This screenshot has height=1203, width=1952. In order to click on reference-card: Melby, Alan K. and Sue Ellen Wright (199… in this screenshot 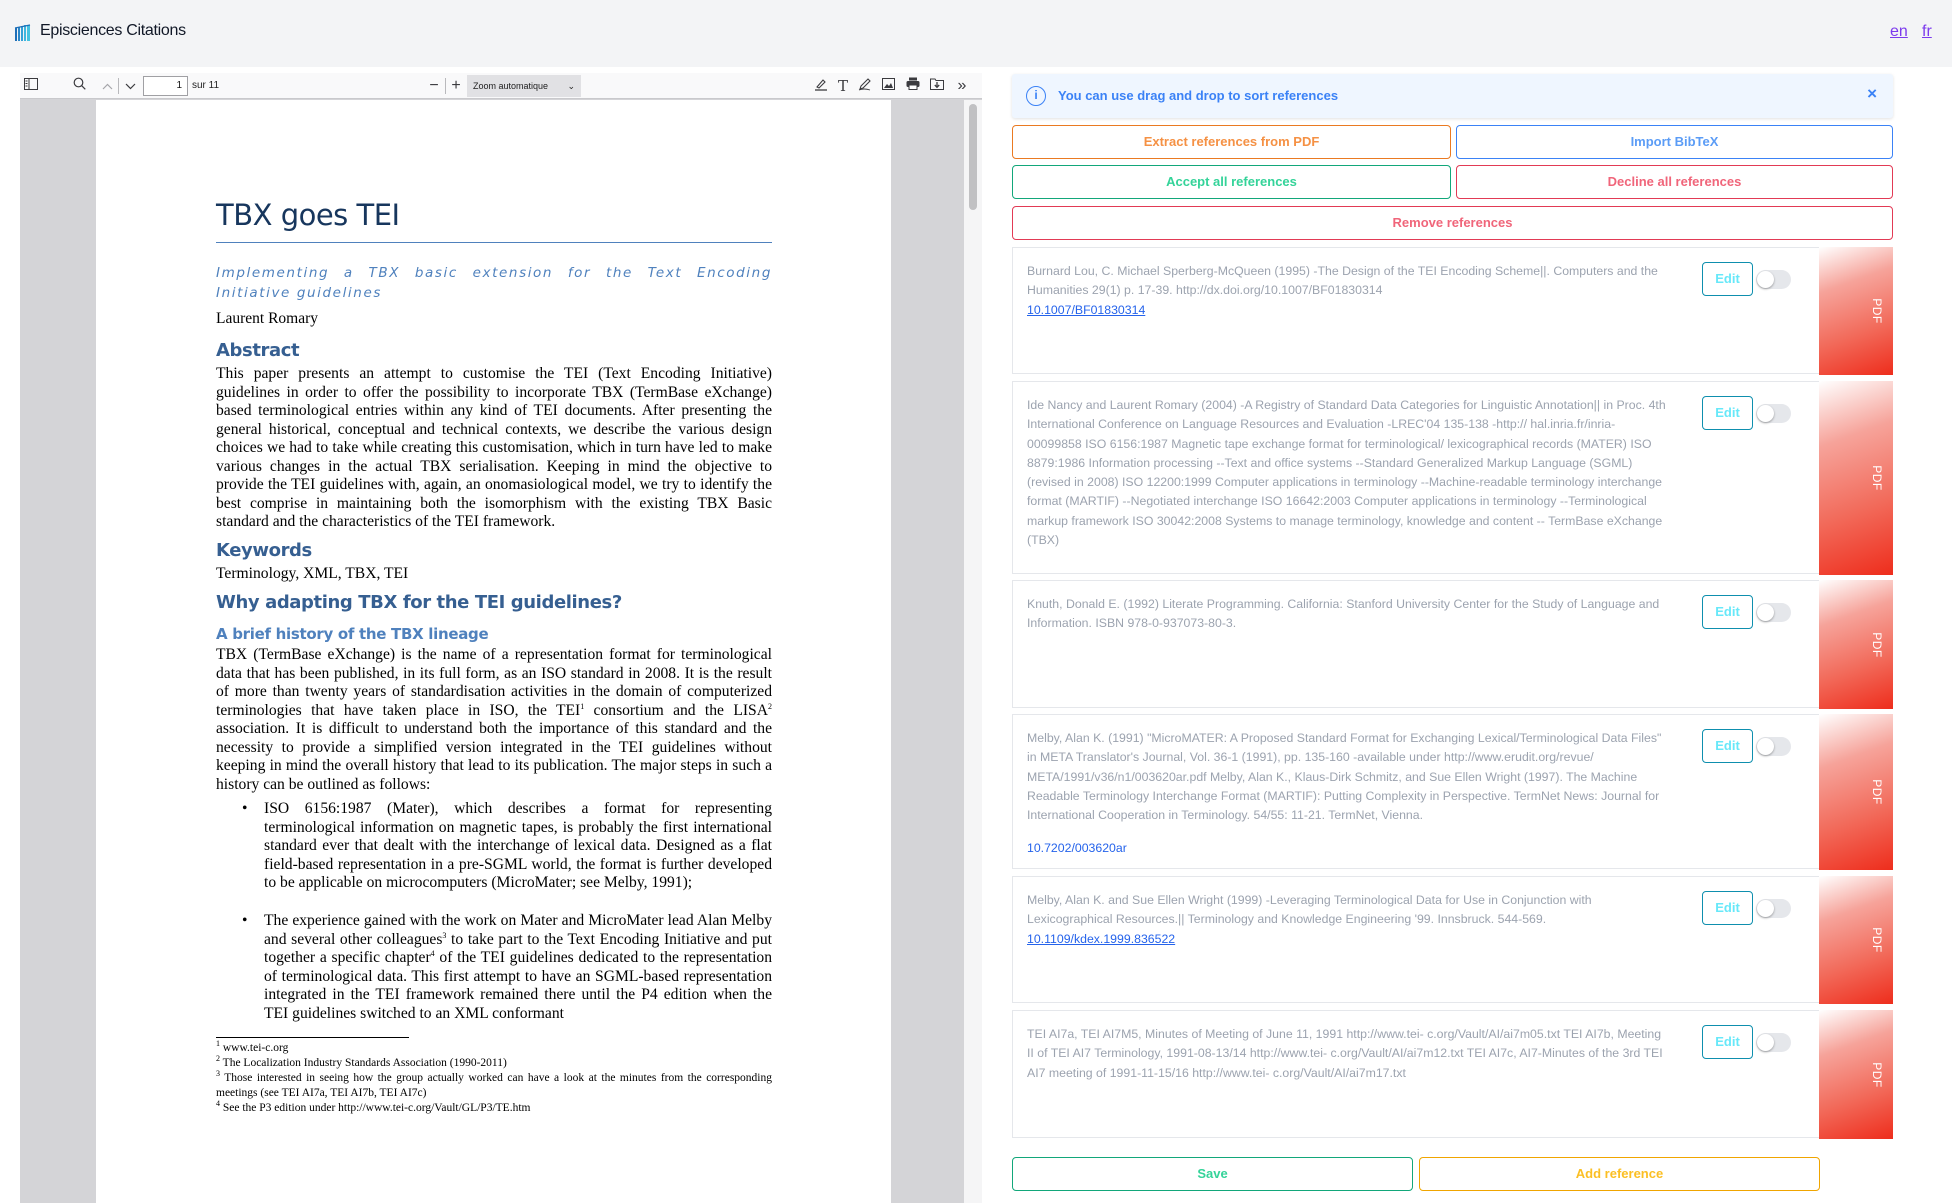, I will do `click(1452, 940)`.